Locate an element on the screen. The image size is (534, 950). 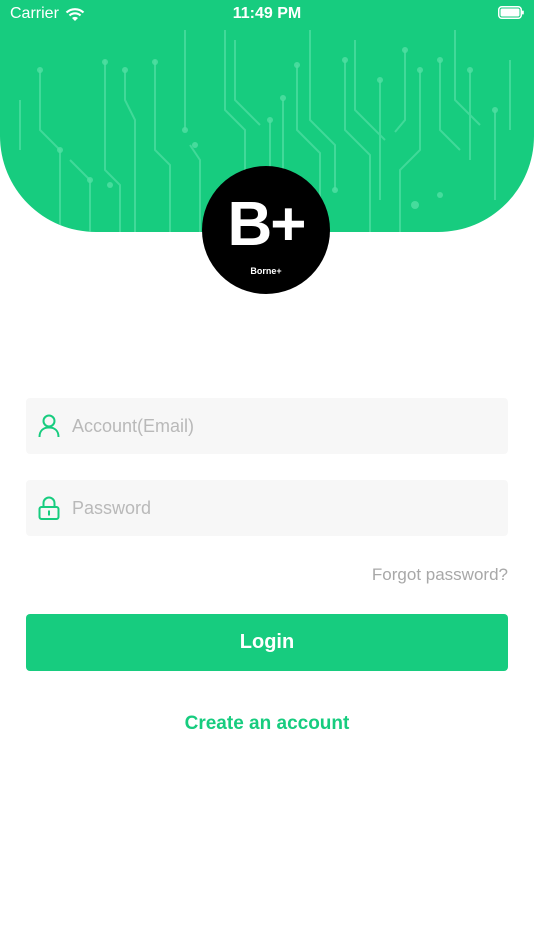
password-field is located at coordinates (267, 508).